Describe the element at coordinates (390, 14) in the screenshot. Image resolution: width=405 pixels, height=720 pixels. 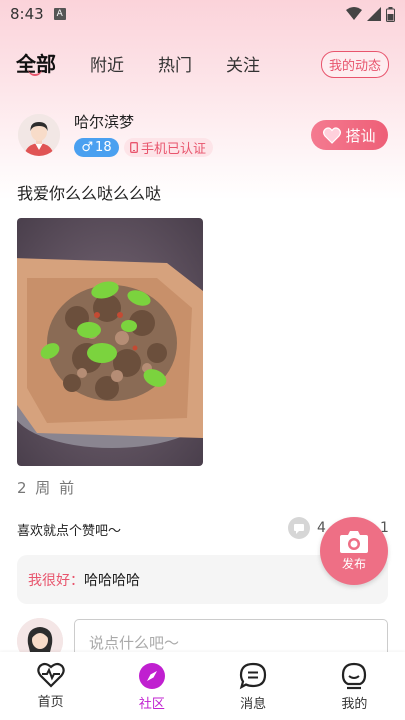
I see `battery-icon` at that location.